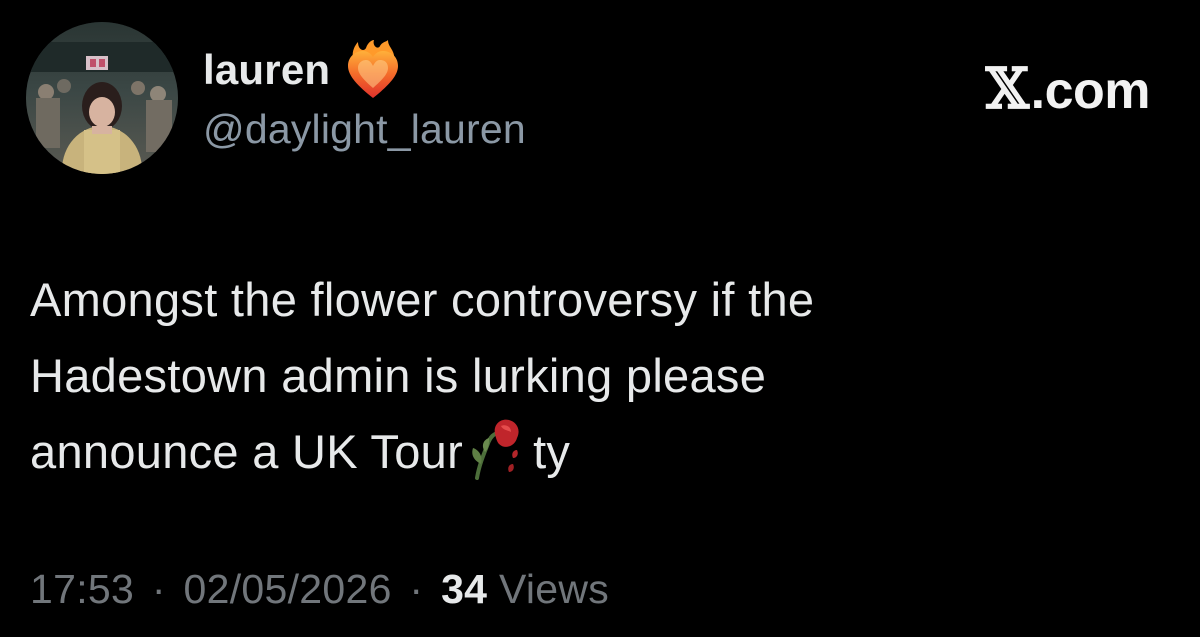 Image resolution: width=1200 pixels, height=637 pixels. Describe the element at coordinates (1090, 91) in the screenshot. I see `brand-suffix: .com` at that location.